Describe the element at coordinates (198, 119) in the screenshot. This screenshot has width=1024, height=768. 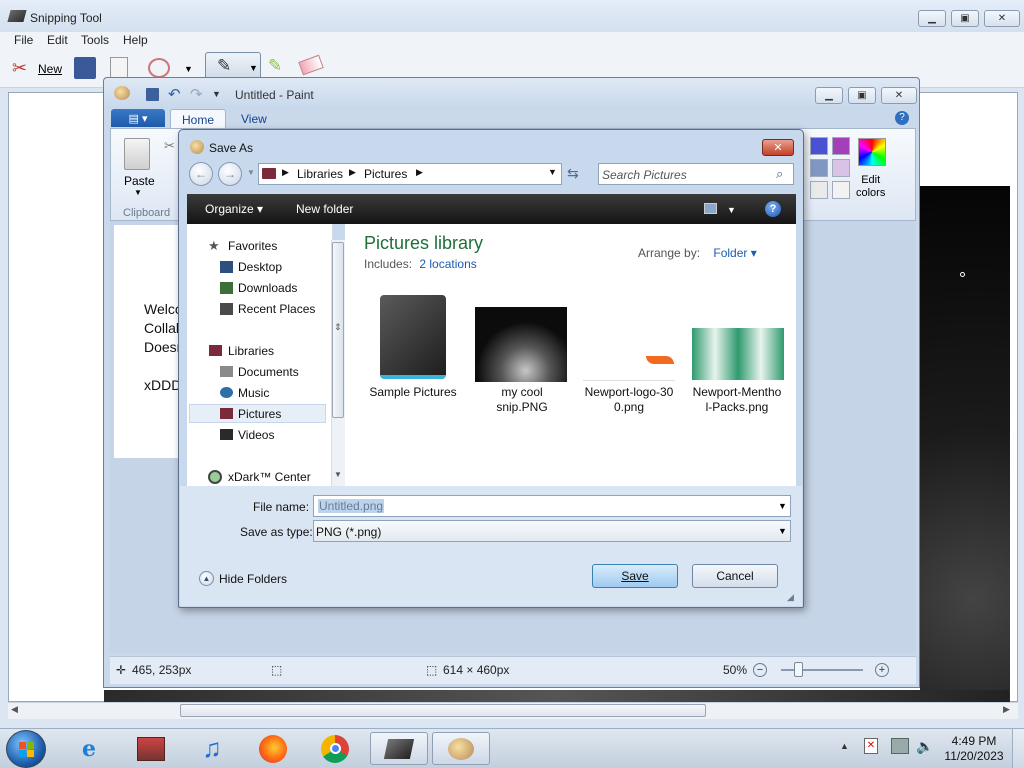
I see `tab-home: Home` at that location.